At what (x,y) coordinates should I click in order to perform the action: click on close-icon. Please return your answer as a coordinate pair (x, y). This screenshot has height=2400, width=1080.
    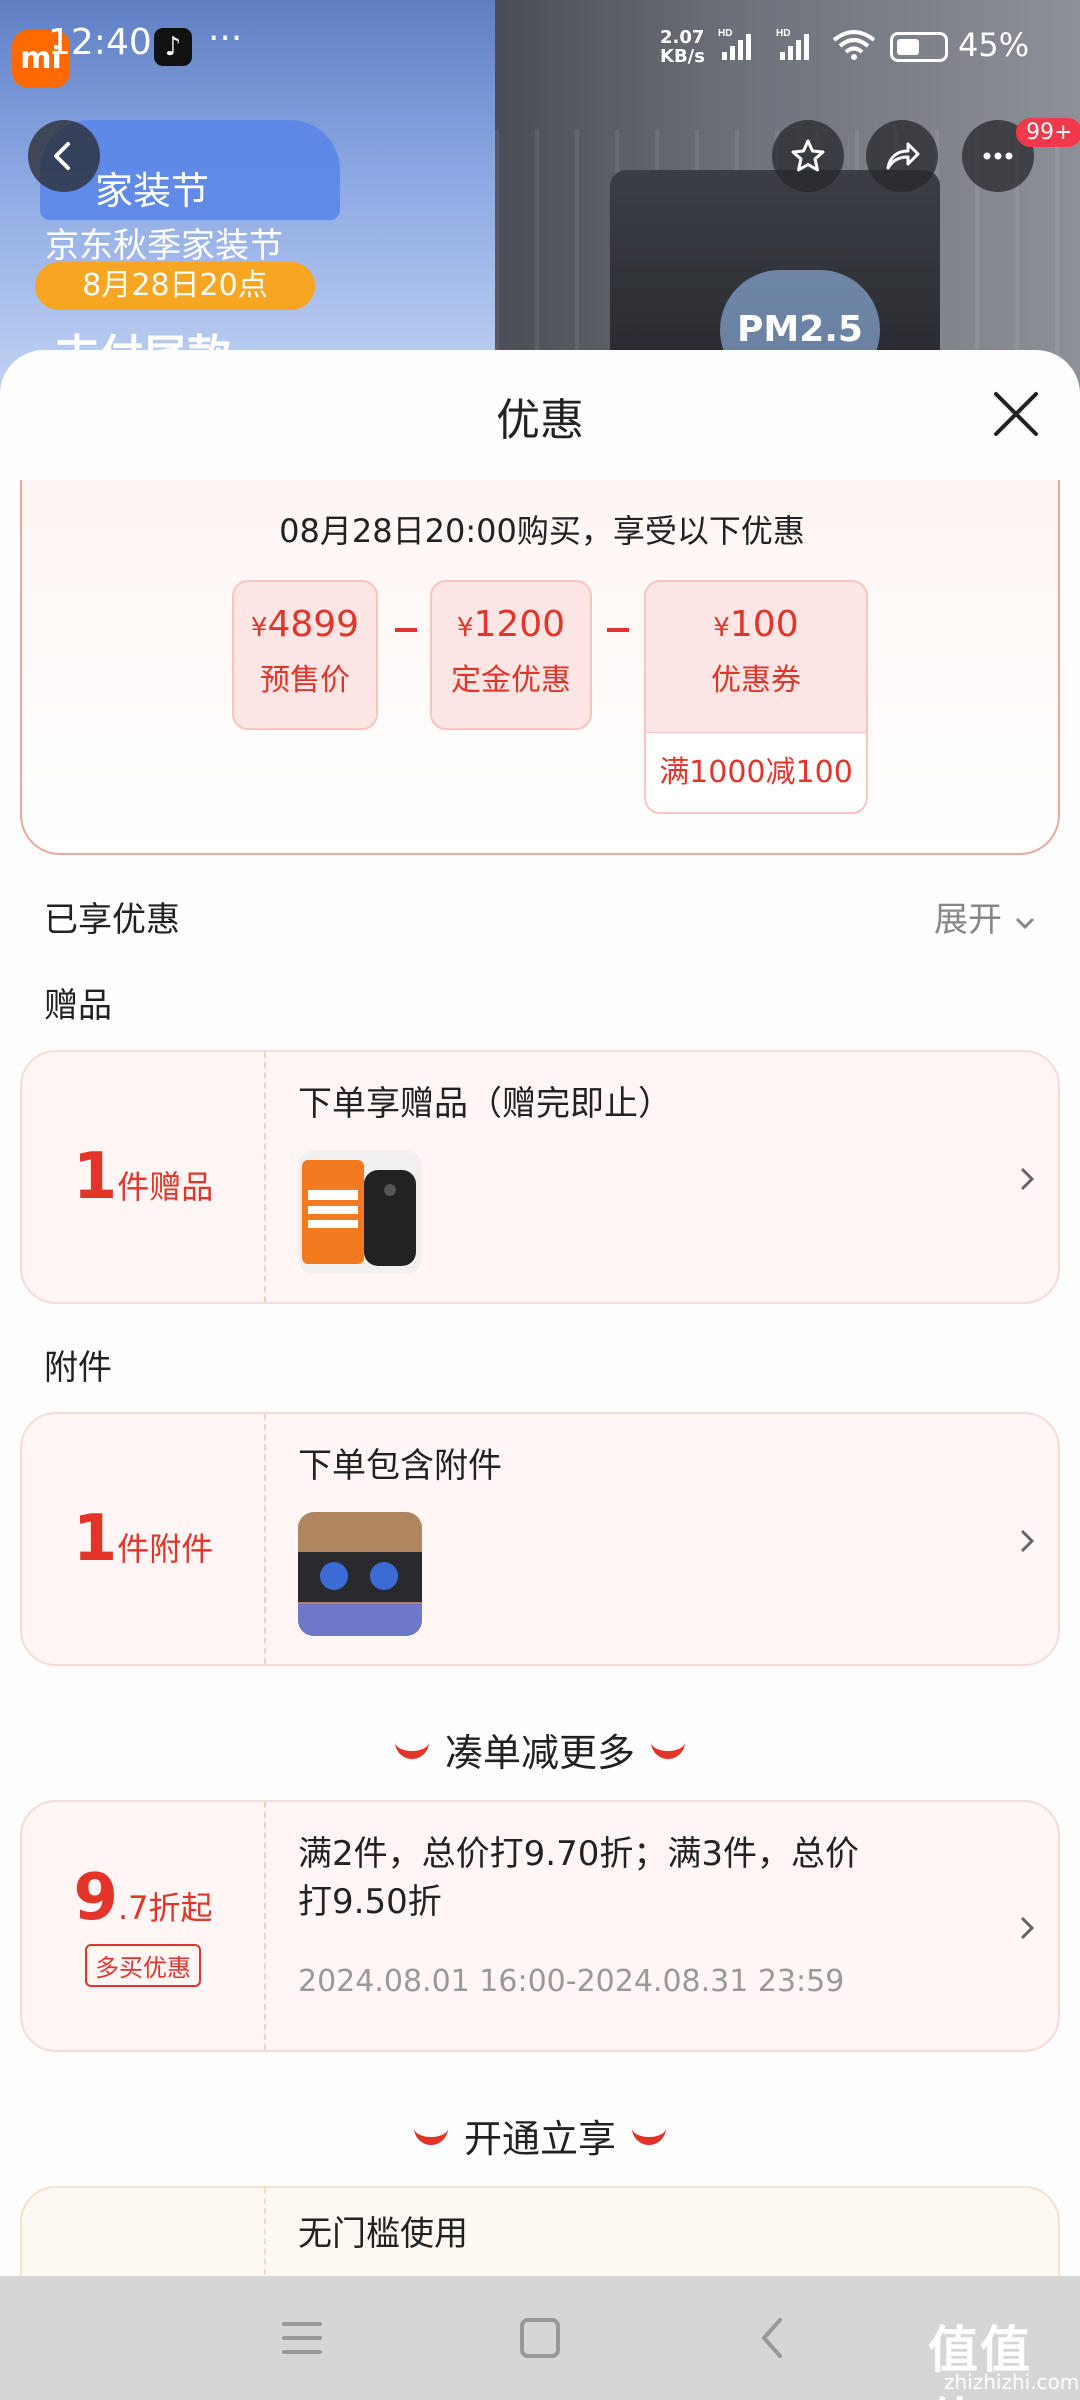
    Looking at the image, I should click on (1016, 414).